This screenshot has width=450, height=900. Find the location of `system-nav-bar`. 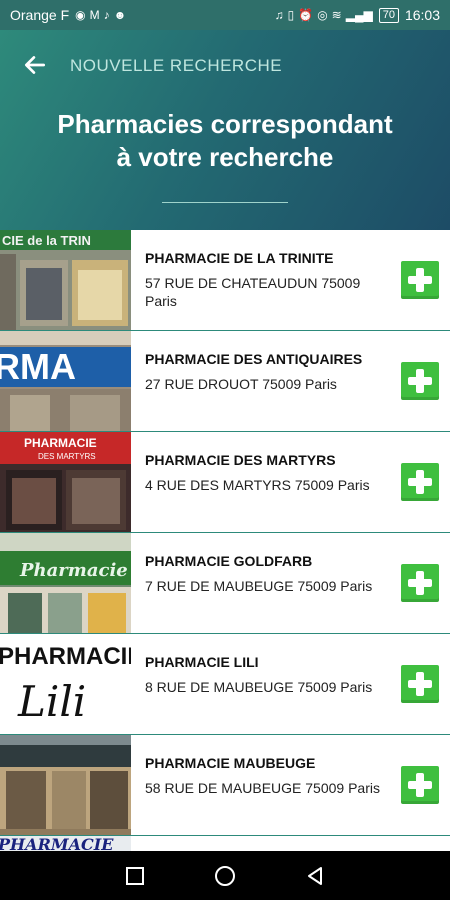

system-nav-bar is located at coordinates (225, 875).